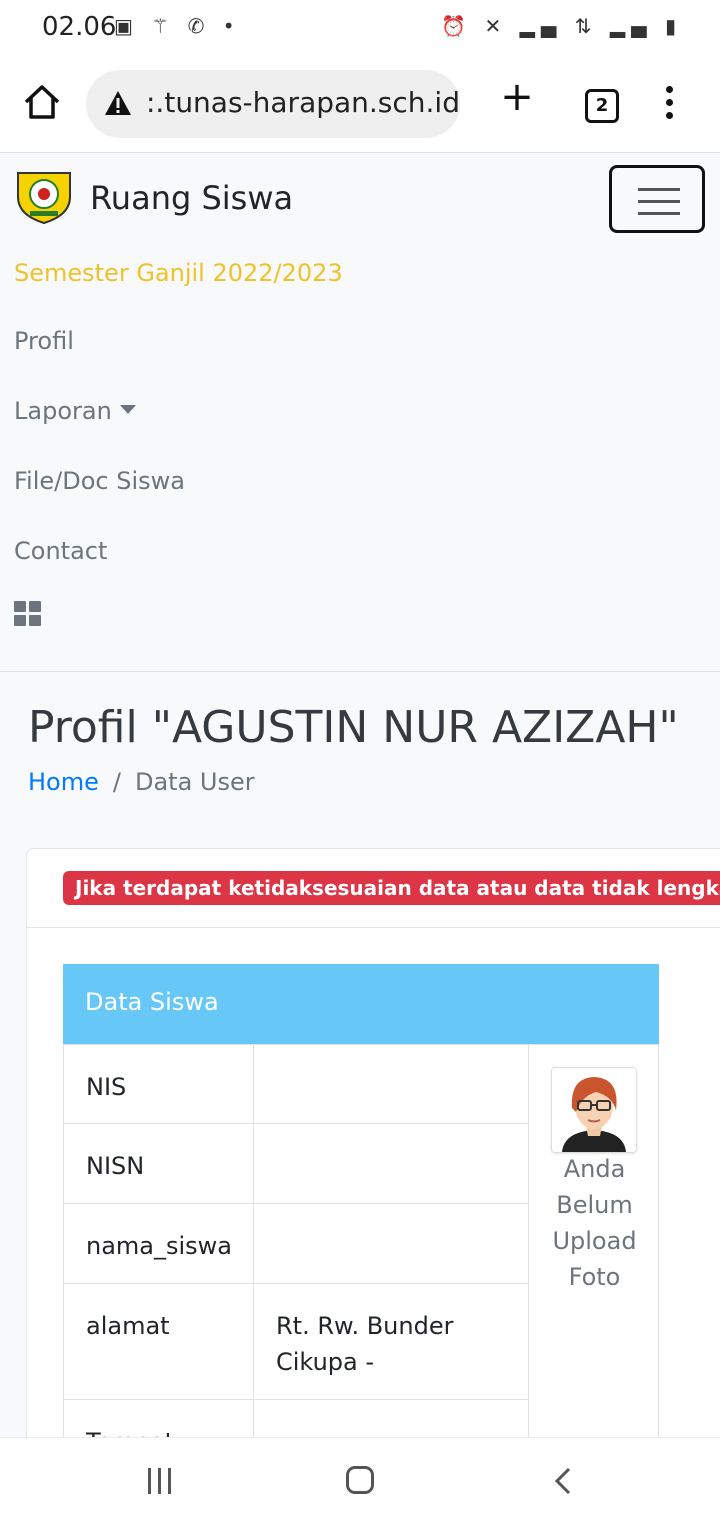  Describe the element at coordinates (194, 782) in the screenshot. I see `breadcrumb-current: Data User` at that location.